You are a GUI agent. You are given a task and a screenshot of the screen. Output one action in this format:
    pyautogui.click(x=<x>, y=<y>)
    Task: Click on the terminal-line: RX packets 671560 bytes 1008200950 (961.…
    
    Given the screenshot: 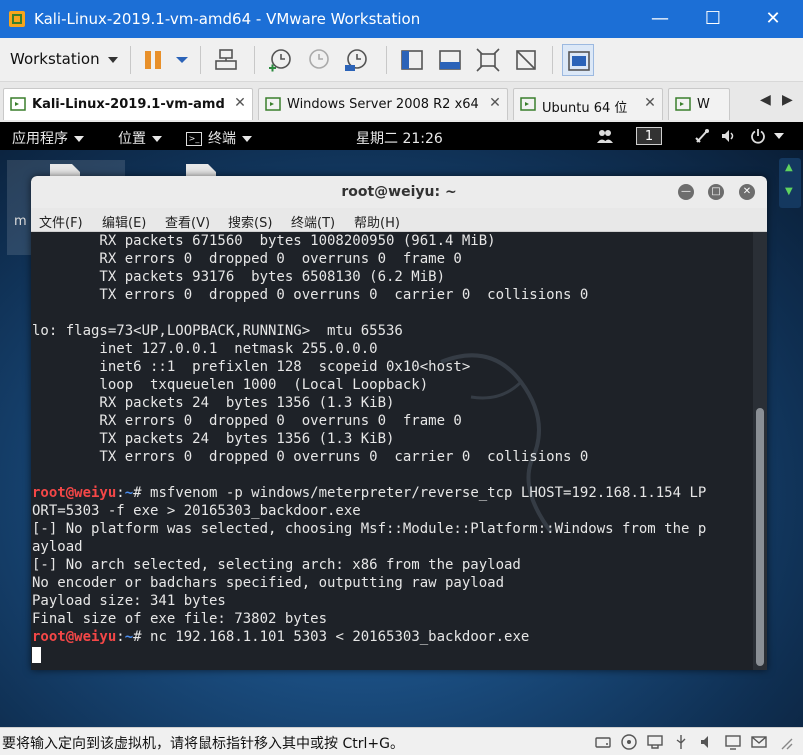 What is the action you would take?
    pyautogui.click(x=264, y=241)
    